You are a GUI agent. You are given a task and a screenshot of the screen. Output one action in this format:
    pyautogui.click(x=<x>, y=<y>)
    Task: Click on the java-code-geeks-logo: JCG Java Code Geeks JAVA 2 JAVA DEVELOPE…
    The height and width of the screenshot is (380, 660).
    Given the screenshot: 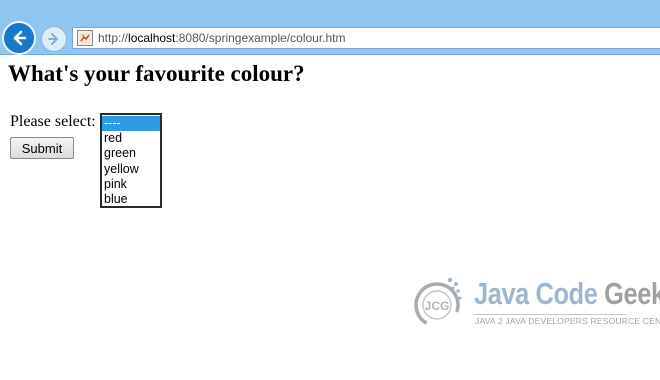 What is the action you would take?
    pyautogui.click(x=534, y=303)
    